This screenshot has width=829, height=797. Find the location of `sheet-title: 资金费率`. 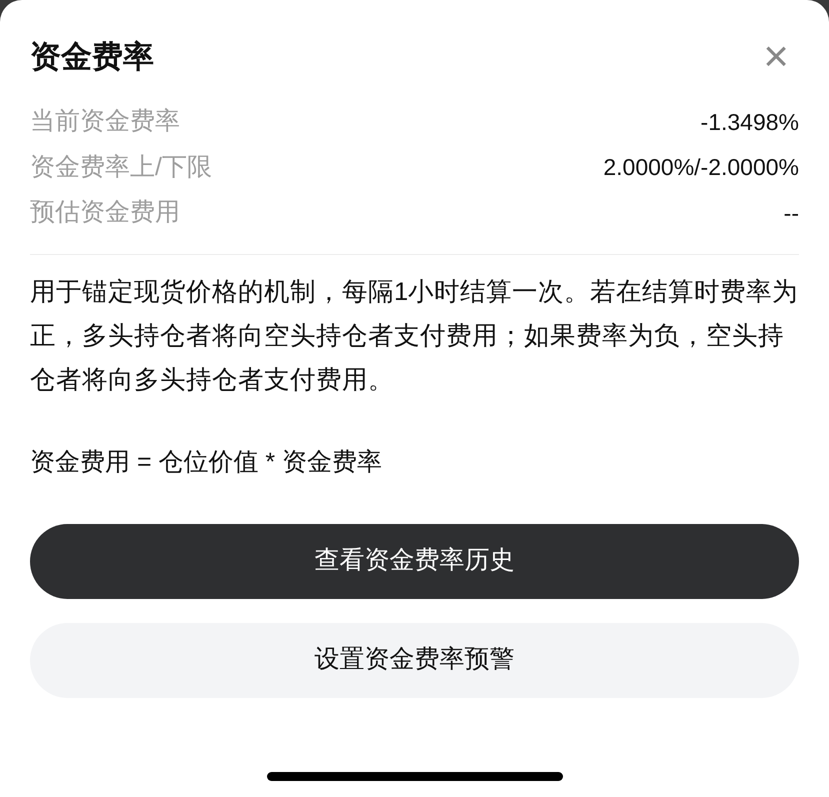

sheet-title: 资金费率 is located at coordinates (92, 57).